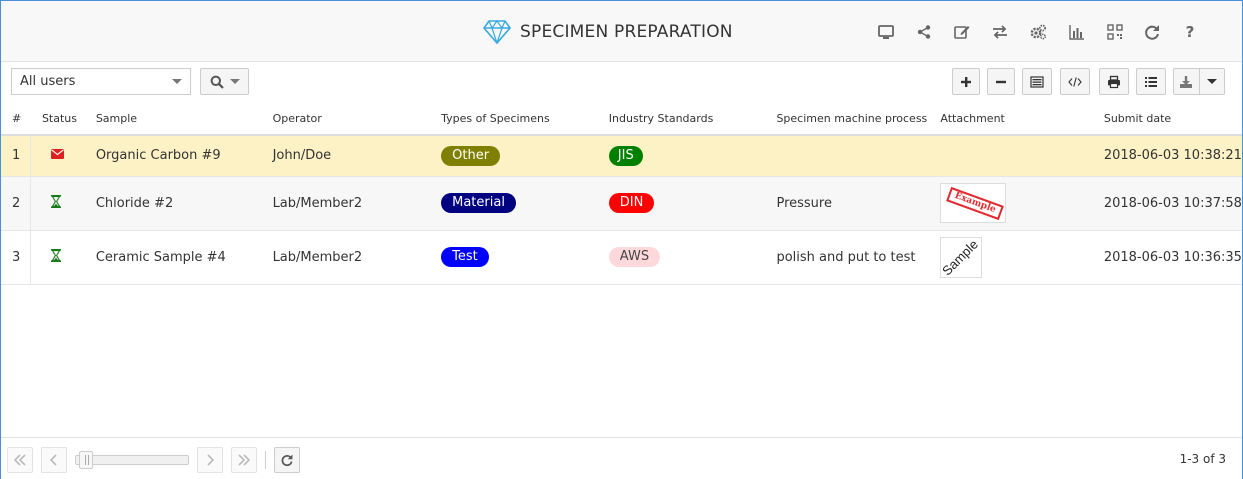 The height and width of the screenshot is (479, 1243). I want to click on reload-button, so click(287, 460).